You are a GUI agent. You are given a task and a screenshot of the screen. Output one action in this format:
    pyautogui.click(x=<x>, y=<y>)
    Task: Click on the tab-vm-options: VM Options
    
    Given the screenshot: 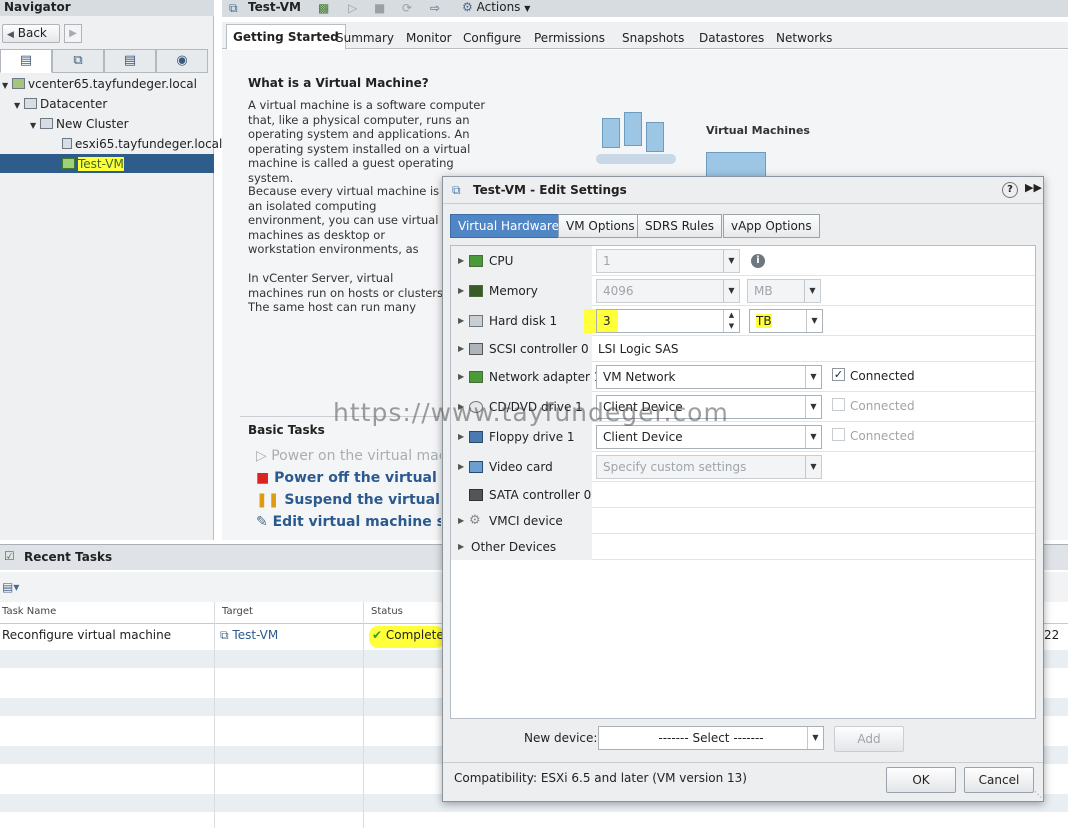 What is the action you would take?
    pyautogui.click(x=600, y=226)
    